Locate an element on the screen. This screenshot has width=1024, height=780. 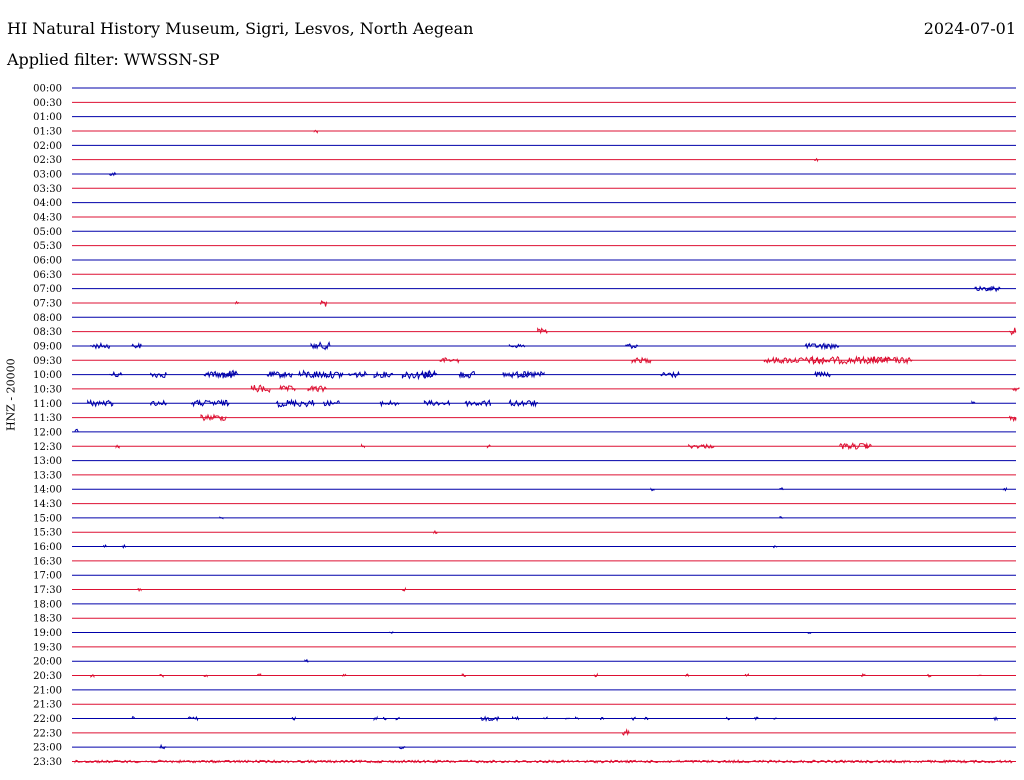
tick-label: 16:00 is located at coordinates (47, 547).